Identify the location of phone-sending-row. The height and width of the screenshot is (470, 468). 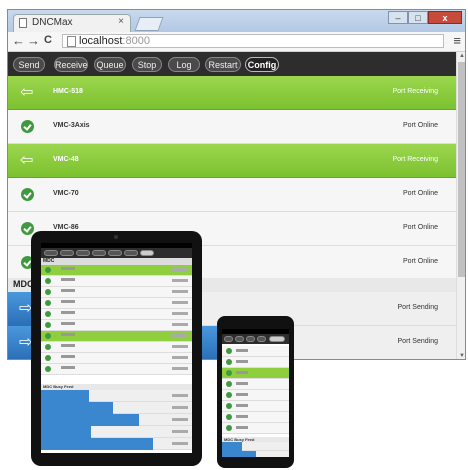
(255, 454).